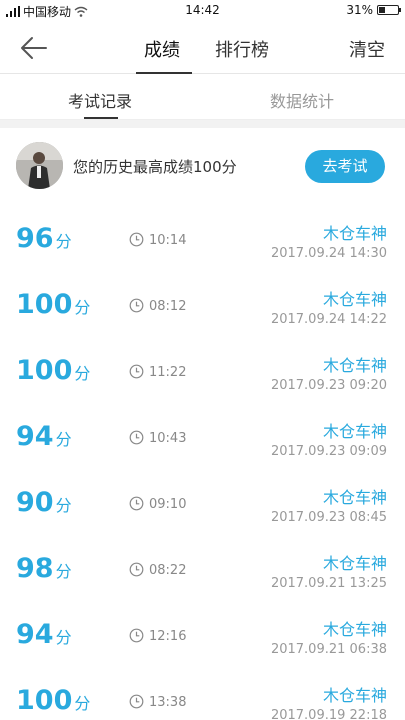  I want to click on section-divider, so click(202, 124).